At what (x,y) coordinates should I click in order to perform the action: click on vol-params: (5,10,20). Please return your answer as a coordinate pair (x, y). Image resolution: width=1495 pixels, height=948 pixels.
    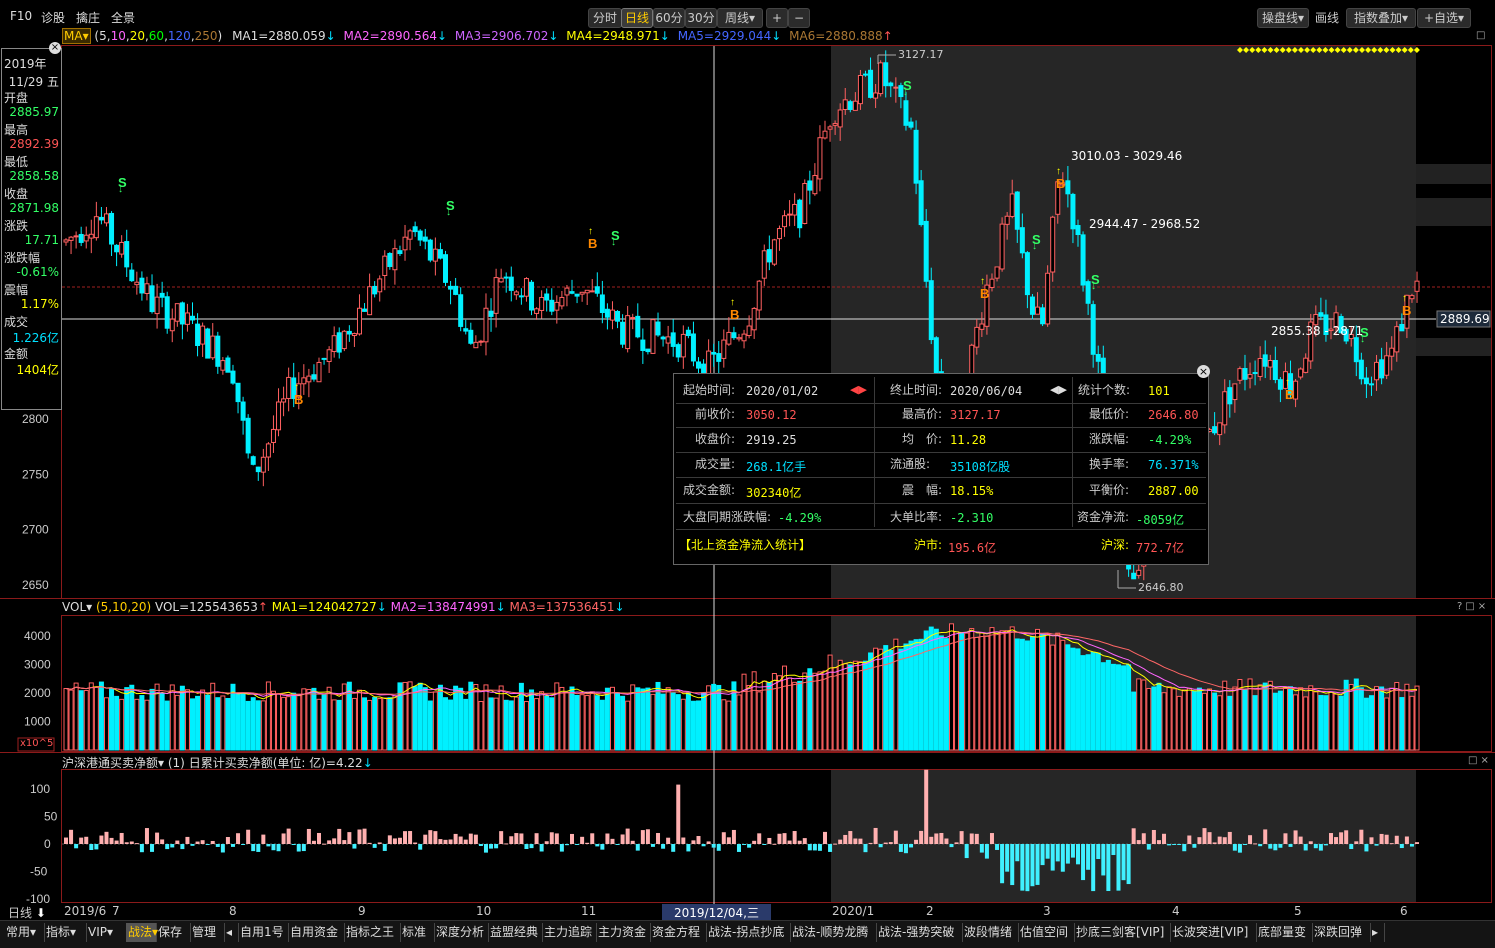
    Looking at the image, I should click on (123, 607).